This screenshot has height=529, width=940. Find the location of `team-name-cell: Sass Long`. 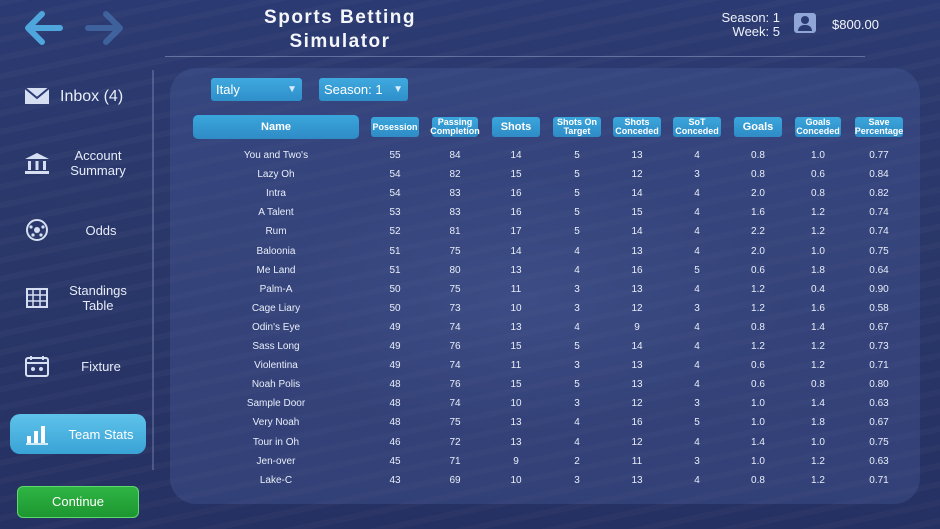

team-name-cell: Sass Long is located at coordinates (276, 347).